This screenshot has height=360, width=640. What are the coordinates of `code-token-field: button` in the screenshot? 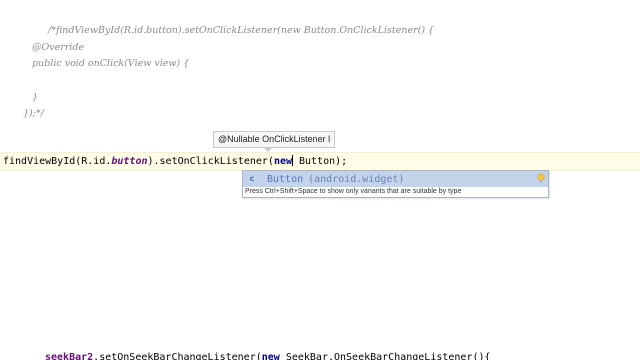 It's located at (129, 161).